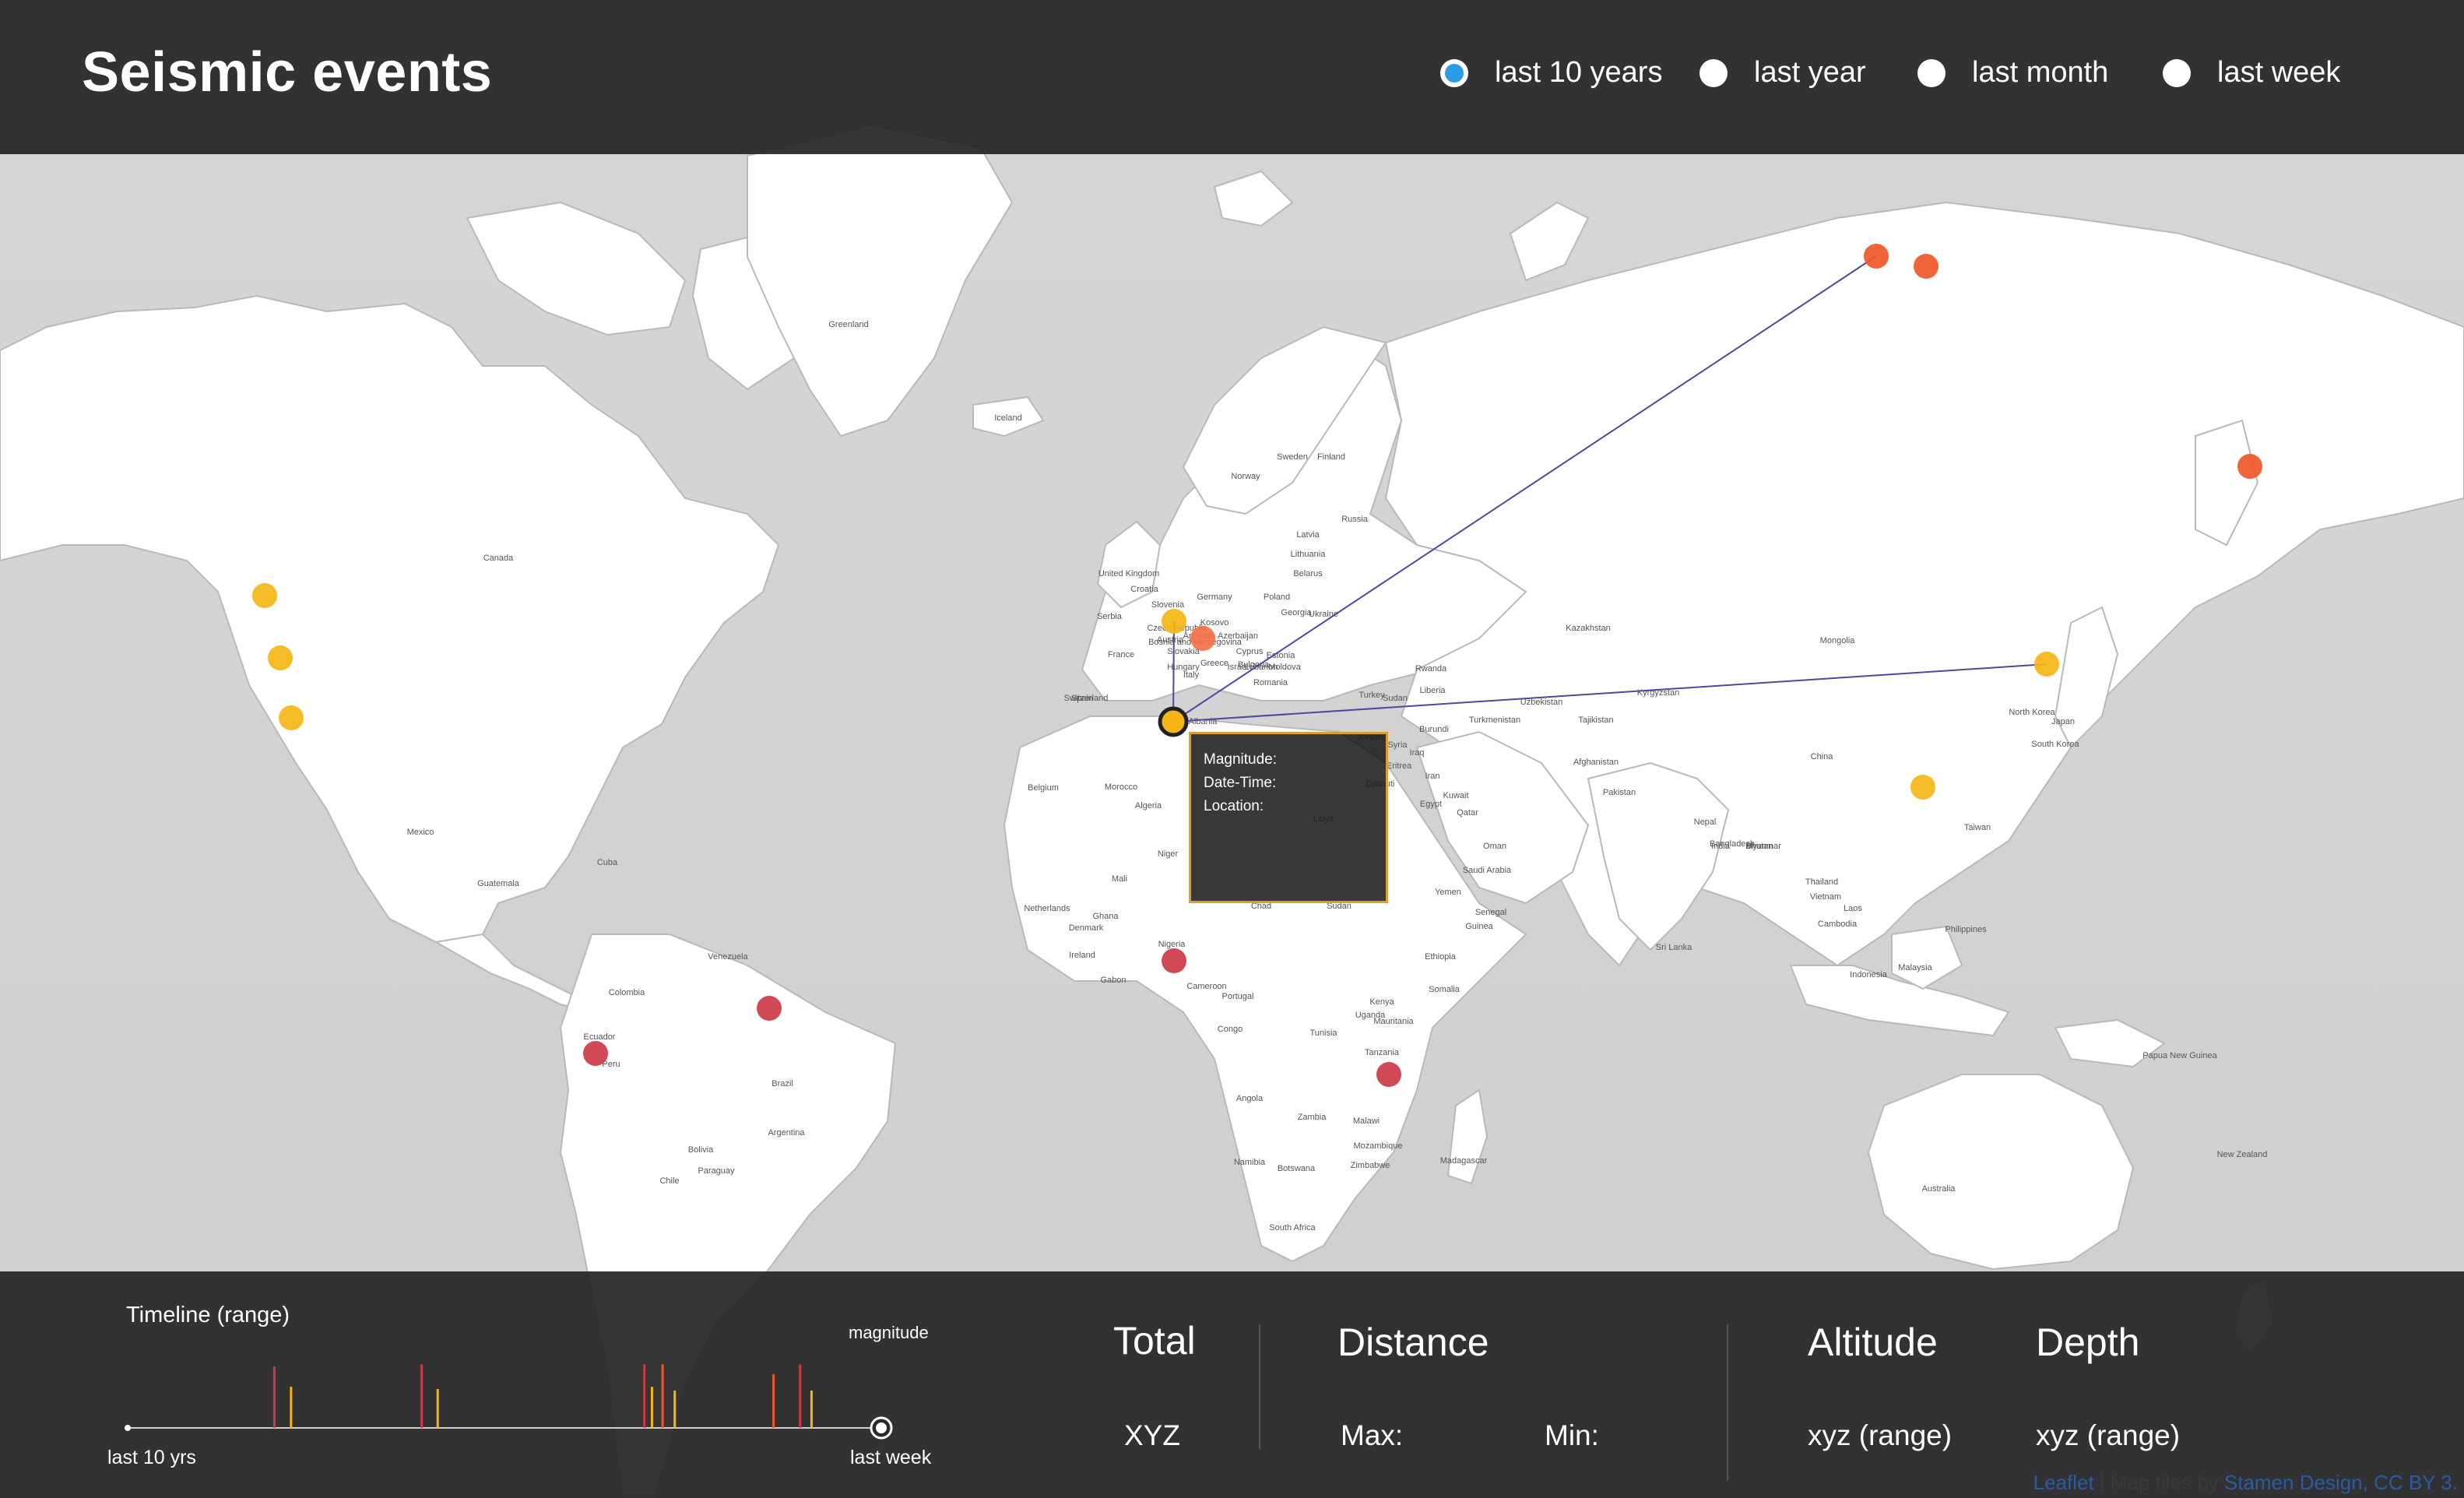  I want to click on country-label: Ecuador, so click(600, 1037).